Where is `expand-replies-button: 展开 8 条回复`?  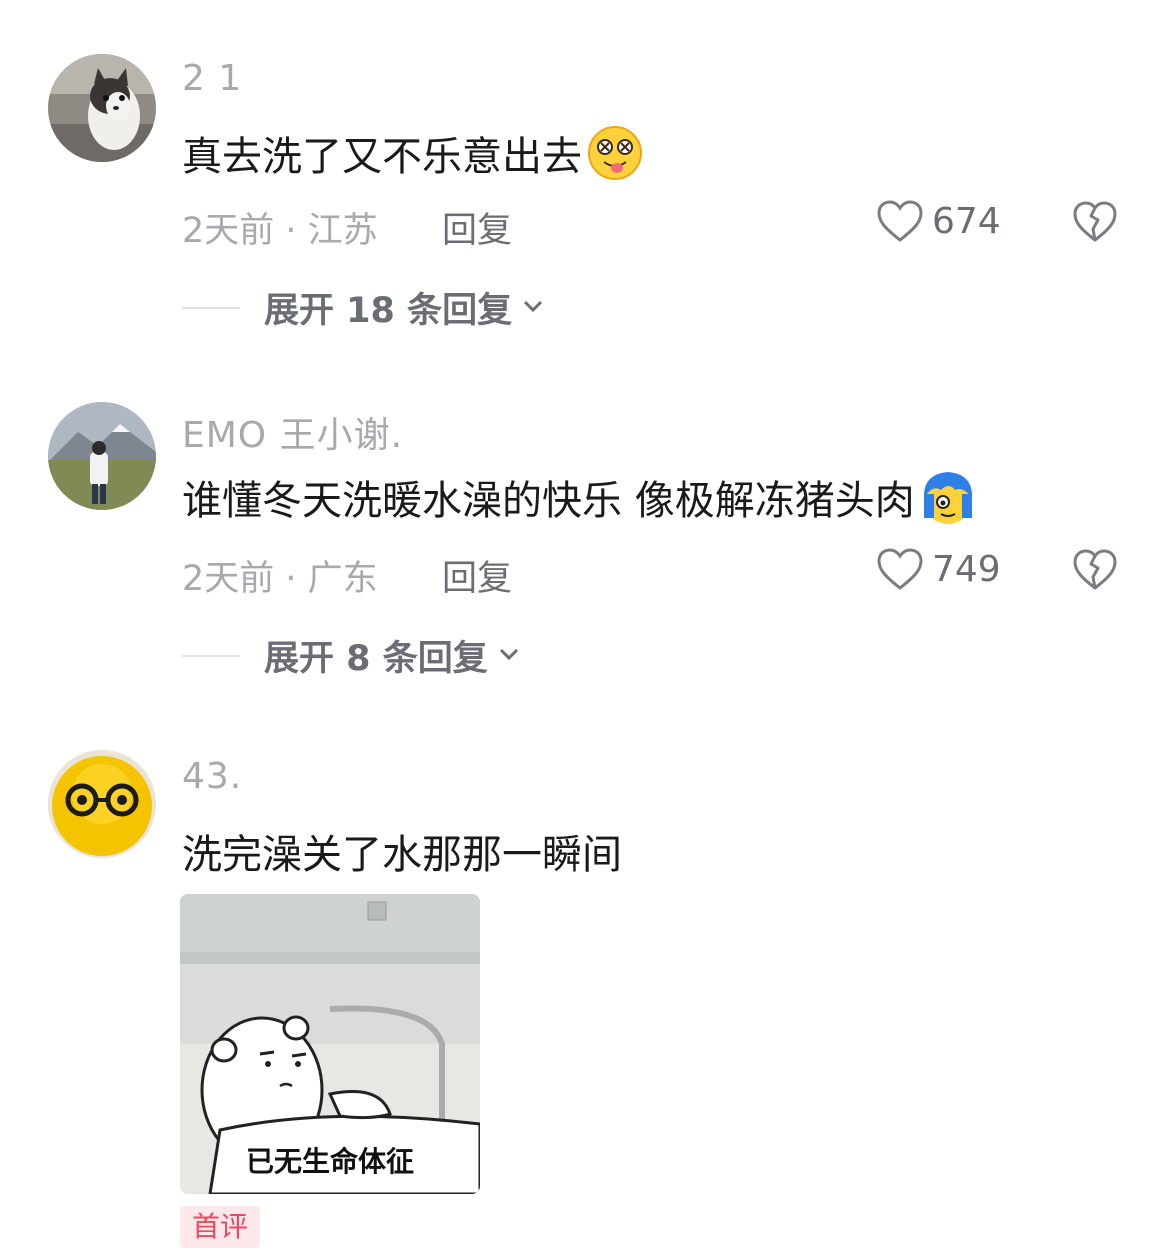
expand-replies-button: 展开 8 条回复 is located at coordinates (352, 655).